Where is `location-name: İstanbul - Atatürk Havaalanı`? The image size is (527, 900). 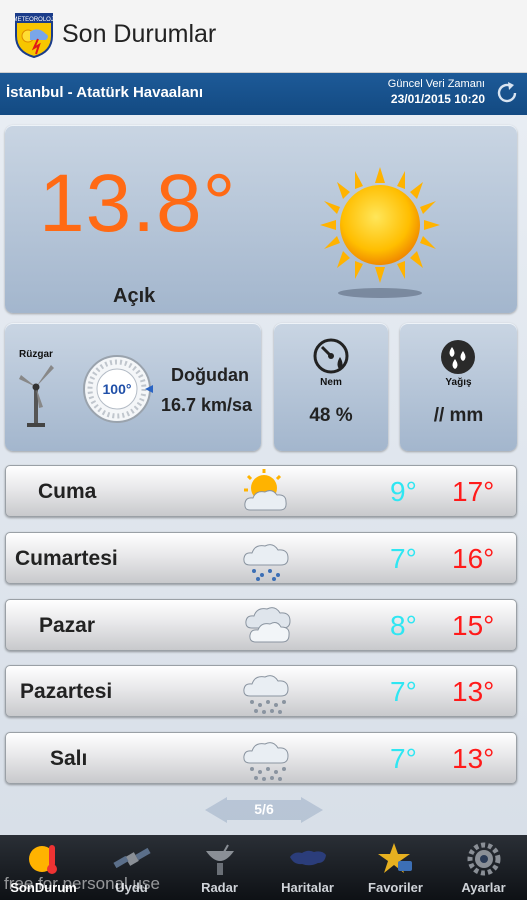 location-name: İstanbul - Atatürk Havaalanı is located at coordinates (104, 92).